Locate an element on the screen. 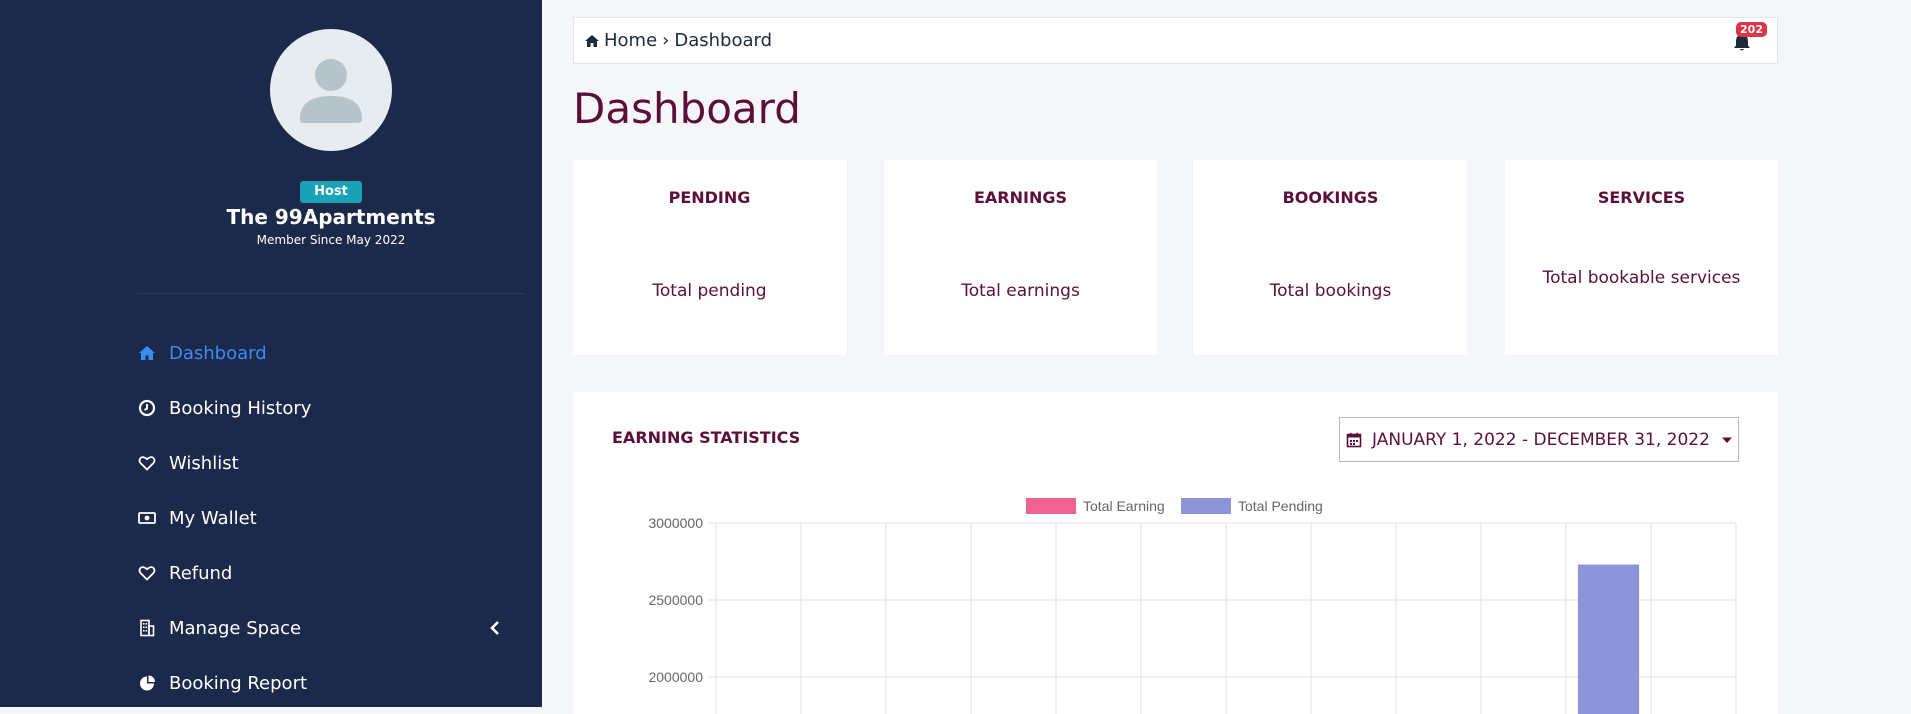 The width and height of the screenshot is (1911, 714). y-tick-label: 2500000 is located at coordinates (675, 600).